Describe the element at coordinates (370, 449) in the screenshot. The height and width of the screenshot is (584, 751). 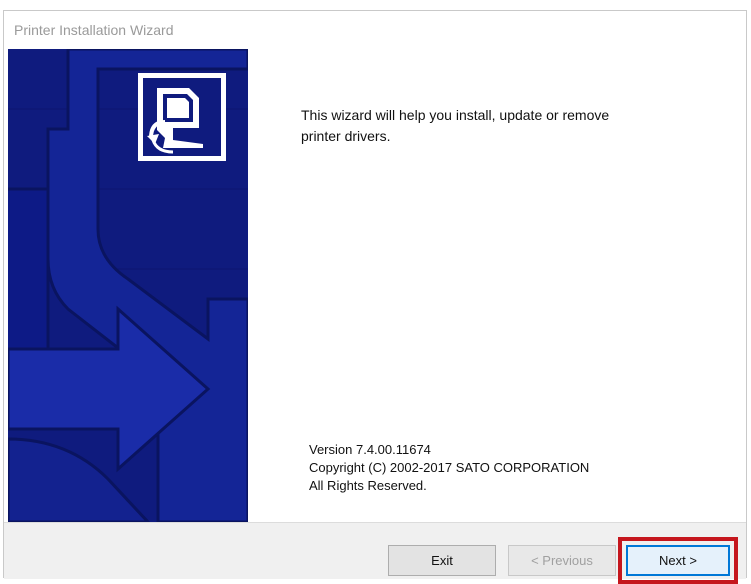
I see `version-text: Version 7.4.00.11674` at that location.